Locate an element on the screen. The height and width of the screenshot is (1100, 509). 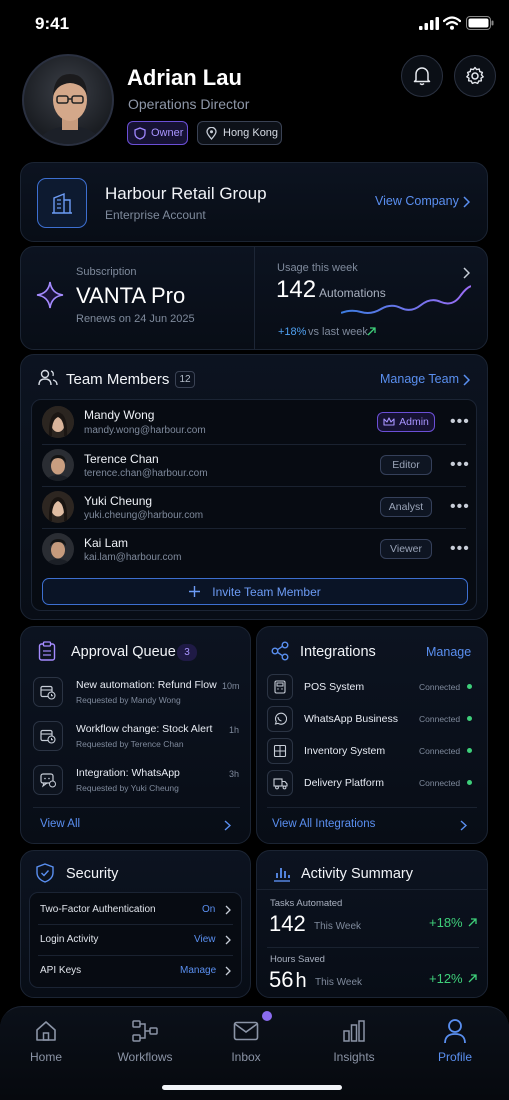
security-item-label: API Keys is located at coordinates (61, 970).